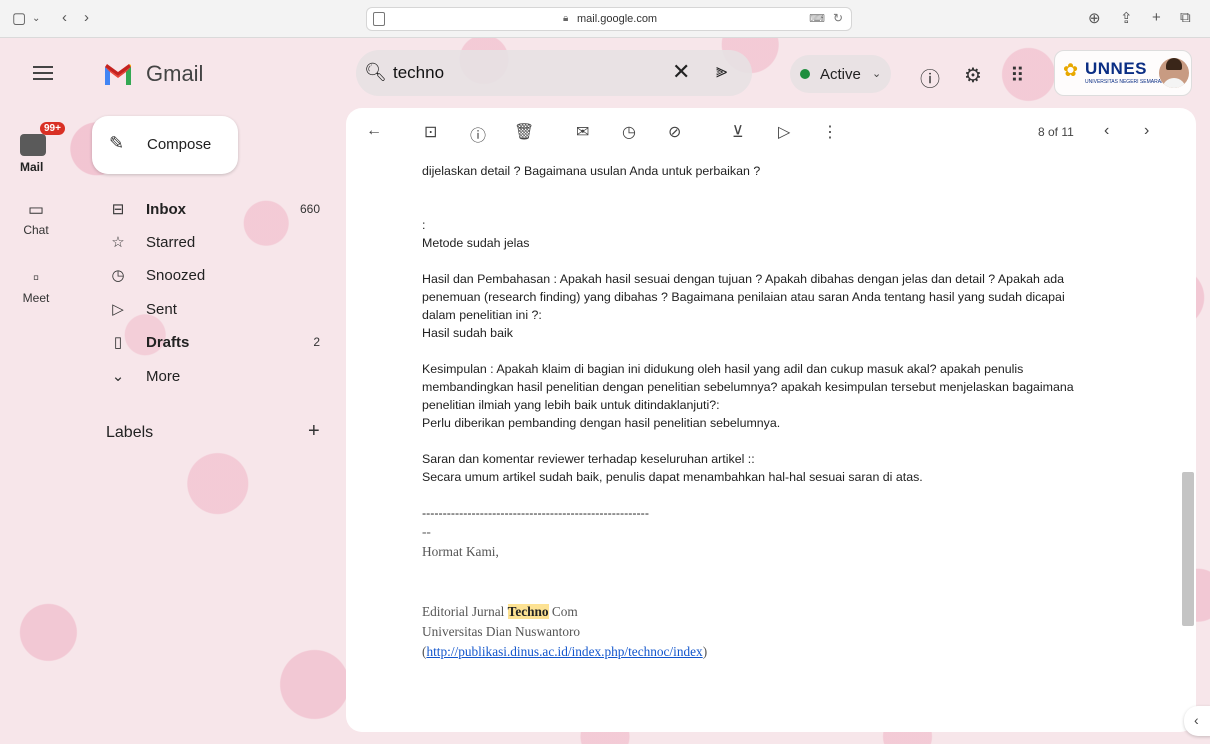  I want to click on mark-unread-icon: ✉, so click(582, 132).